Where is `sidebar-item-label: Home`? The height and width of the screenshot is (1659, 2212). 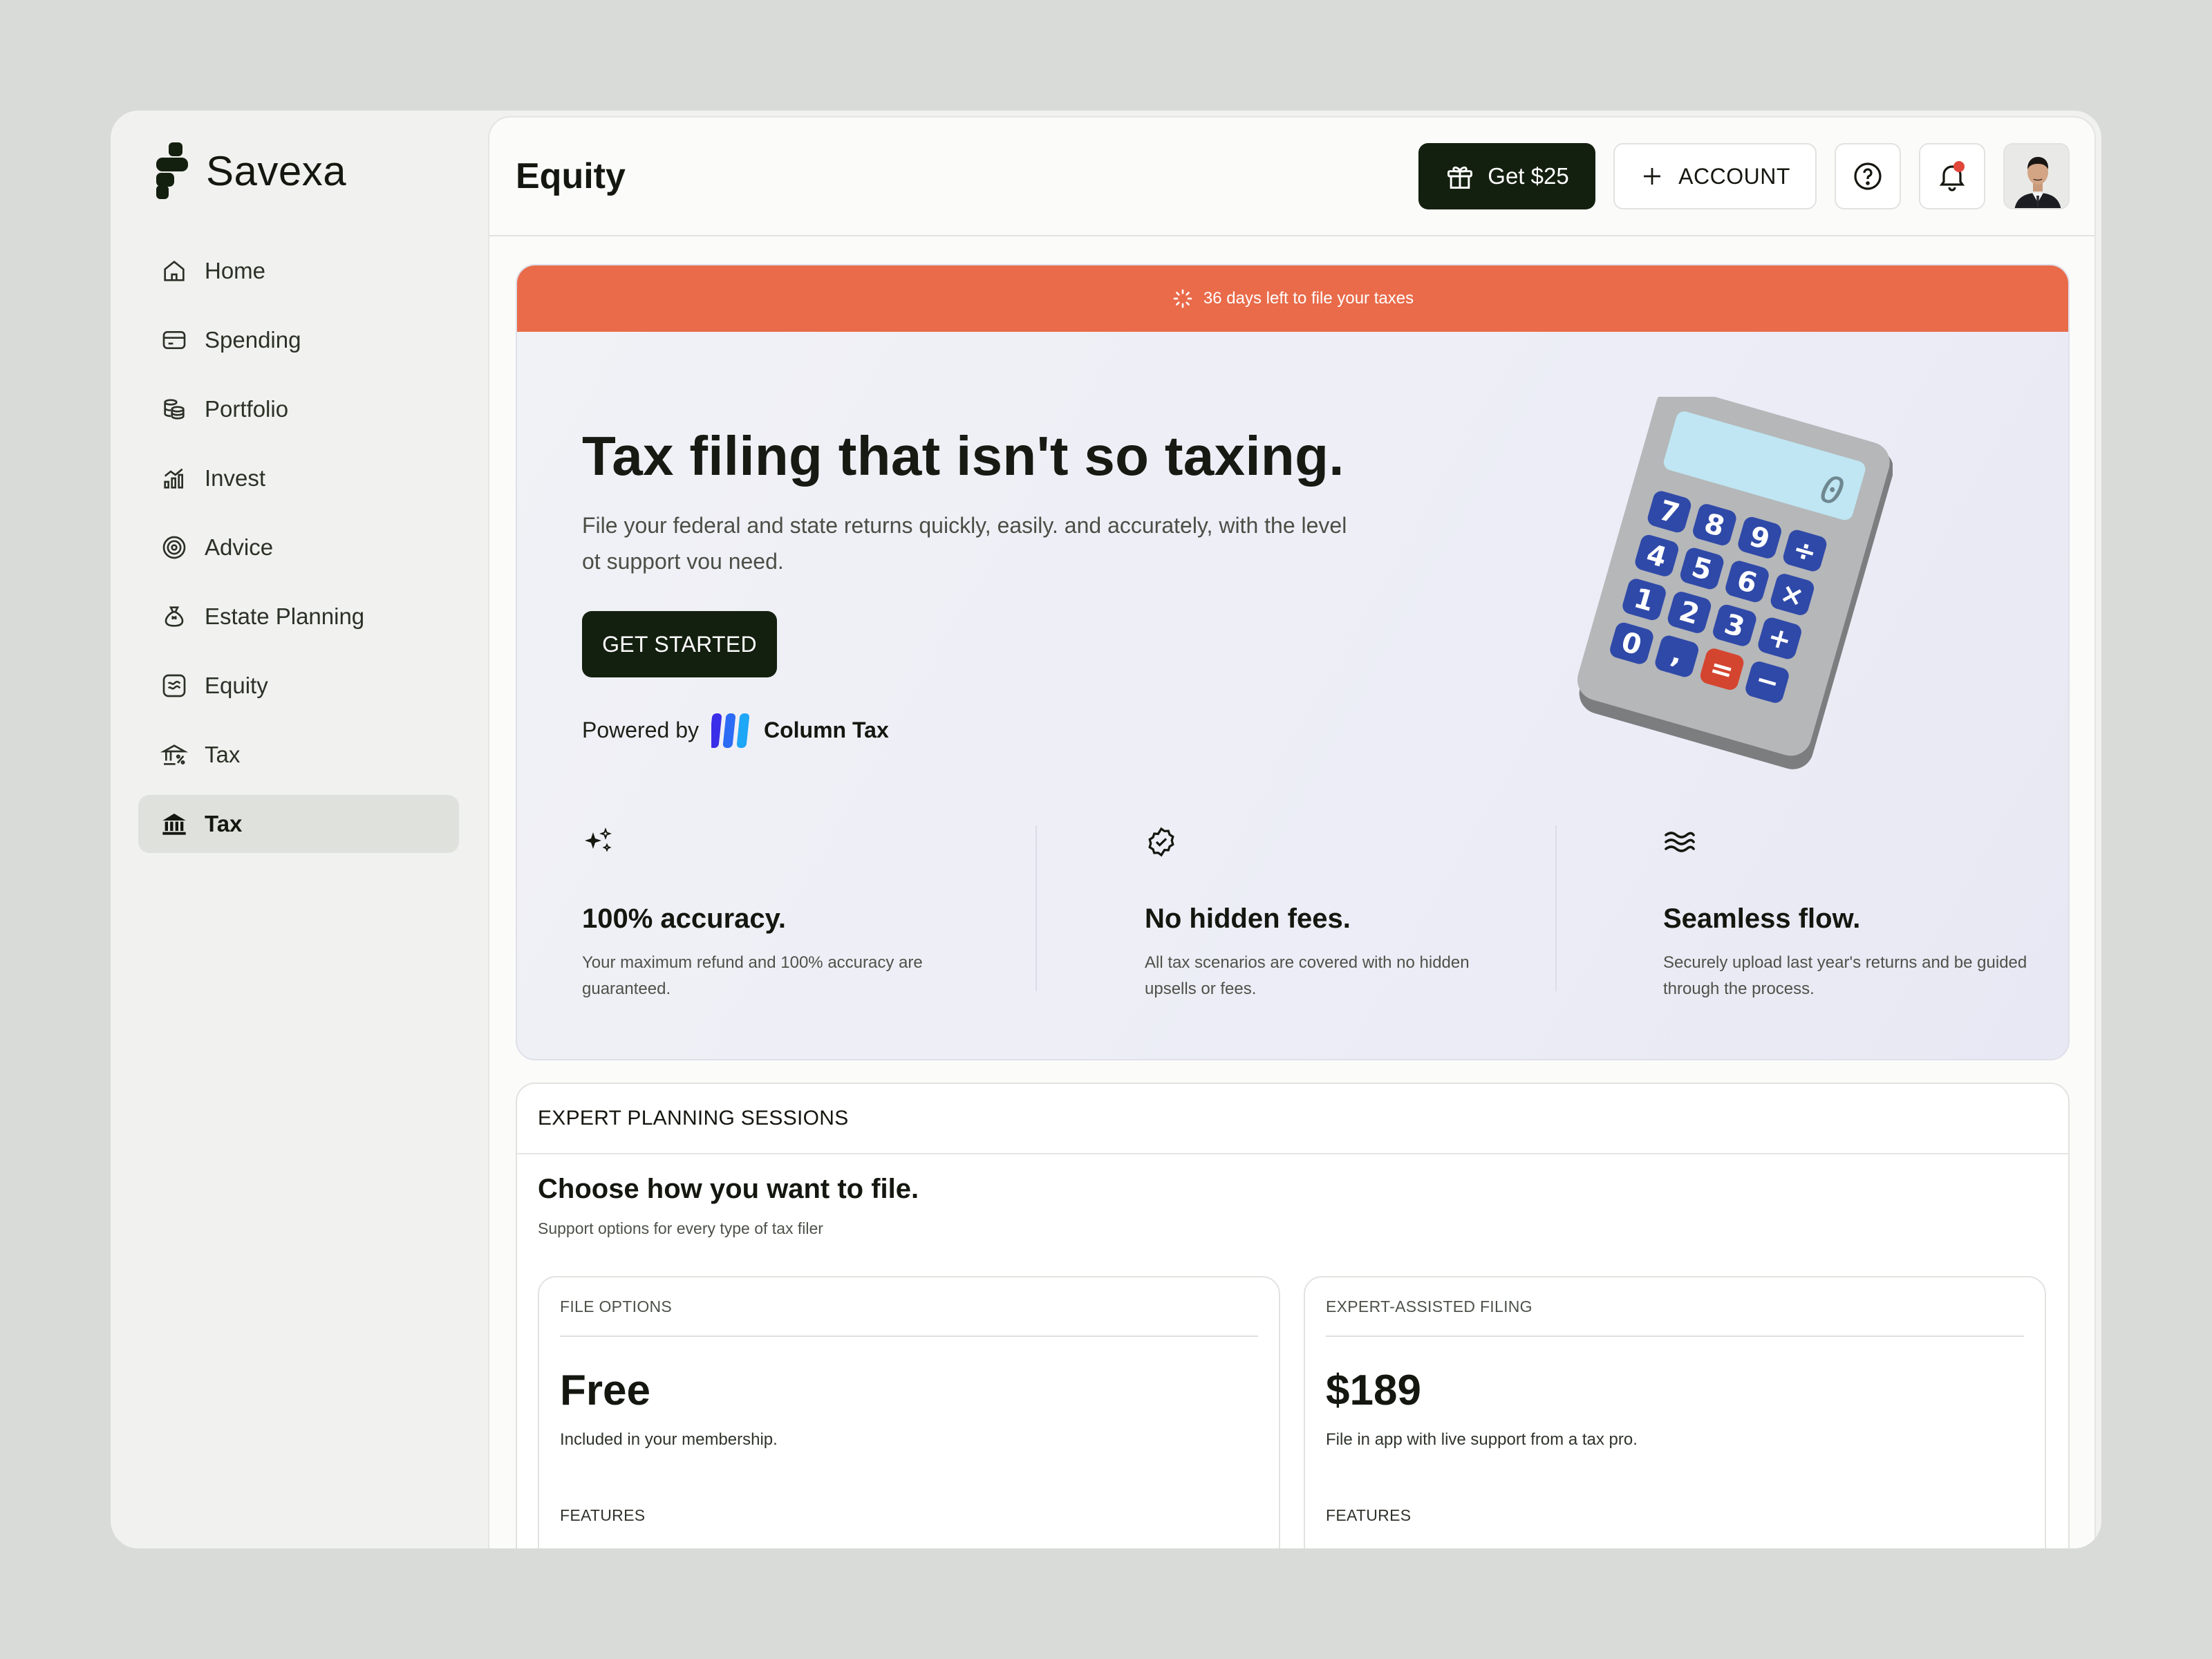 sidebar-item-label: Home is located at coordinates (235, 270).